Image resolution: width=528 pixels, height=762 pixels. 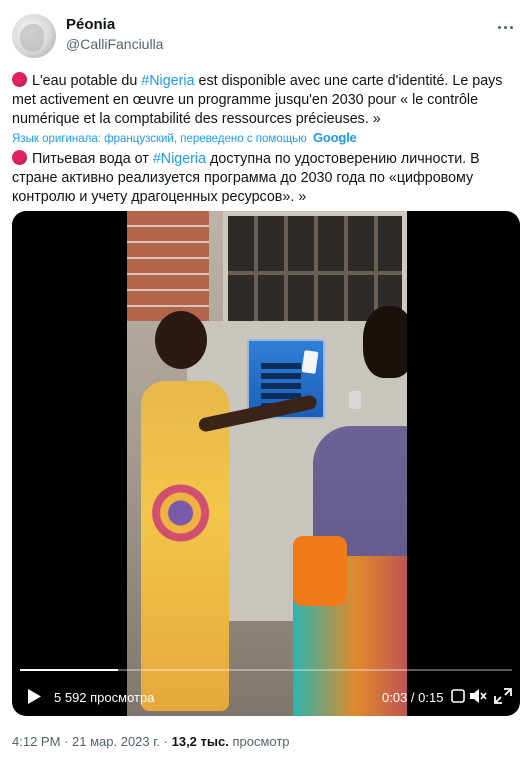 I want to click on expand-icon, so click(x=503, y=696).